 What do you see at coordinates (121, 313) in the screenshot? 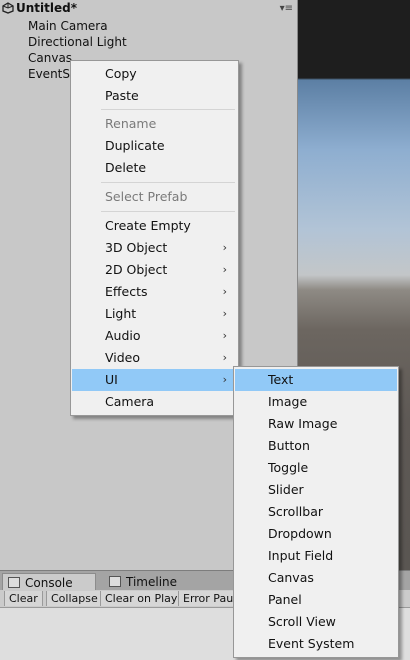
I see `menu-item-light-label: Light` at bounding box center [121, 313].